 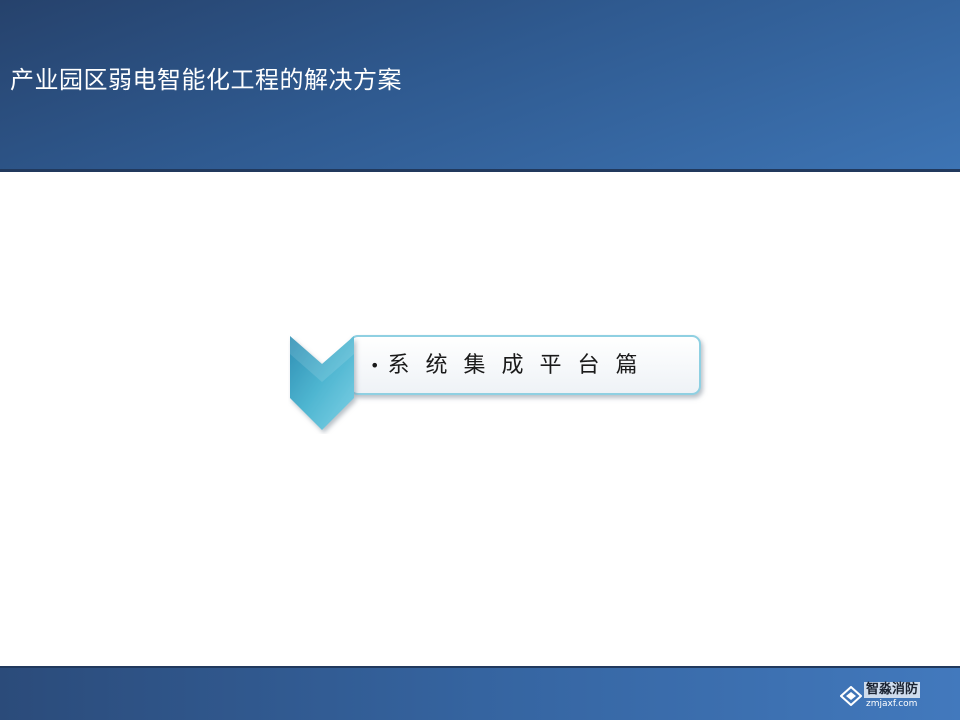 What do you see at coordinates (206, 80) in the screenshot?
I see `slide-title: 产业园区弱电智能化工程的解决方案` at bounding box center [206, 80].